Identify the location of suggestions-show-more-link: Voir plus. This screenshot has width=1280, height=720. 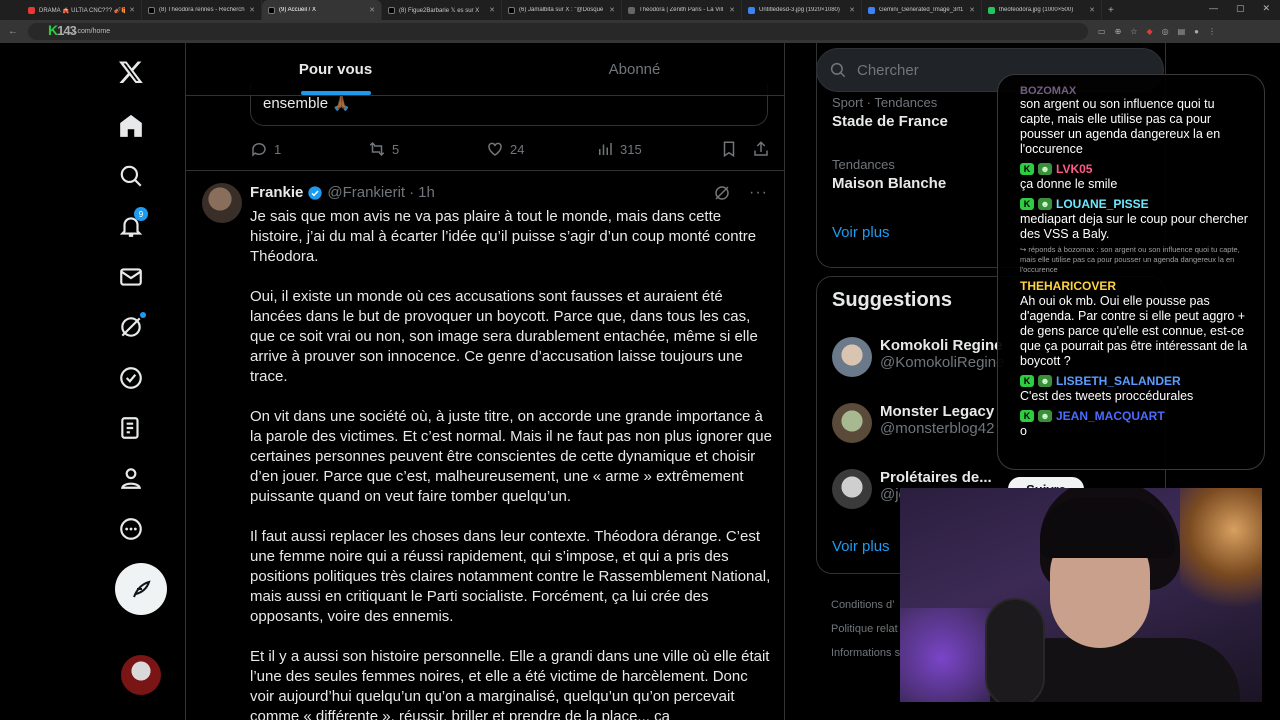
(861, 546).